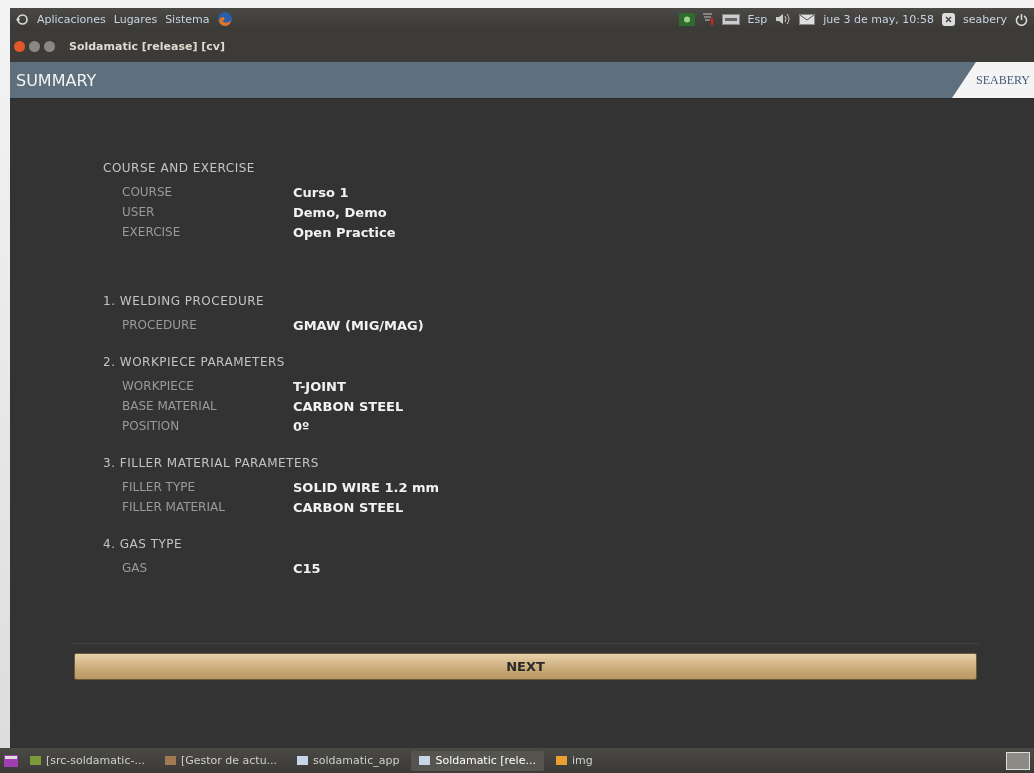  Describe the element at coordinates (184, 301) in the screenshot. I see `section-heading: 1. WELDING PROCEDURE` at that location.